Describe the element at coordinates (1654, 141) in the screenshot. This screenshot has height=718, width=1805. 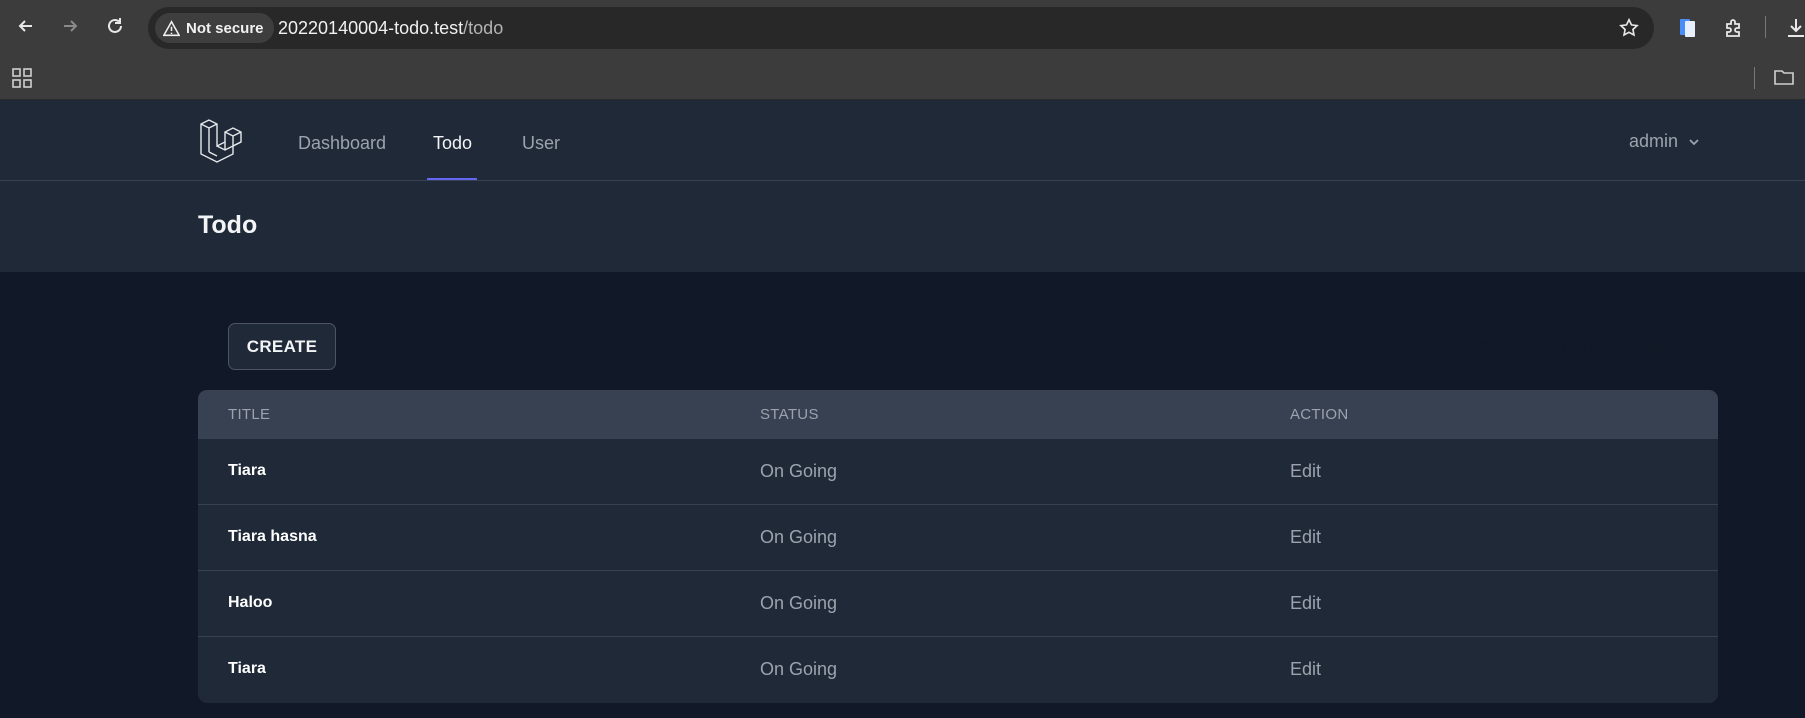
I see `user-name: admin` at that location.